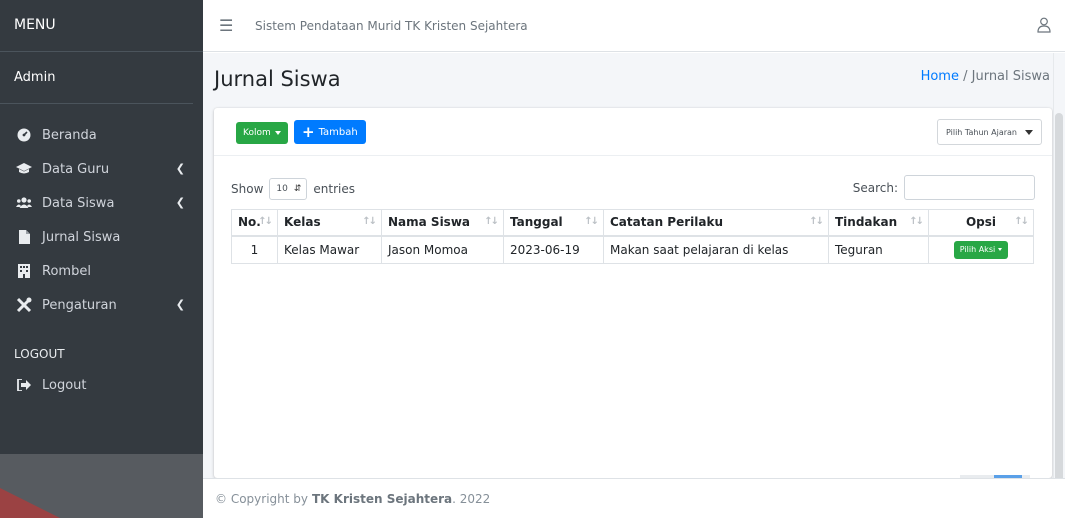  What do you see at coordinates (101, 135) in the screenshot?
I see `sidebar-item-beranda: Beranda` at bounding box center [101, 135].